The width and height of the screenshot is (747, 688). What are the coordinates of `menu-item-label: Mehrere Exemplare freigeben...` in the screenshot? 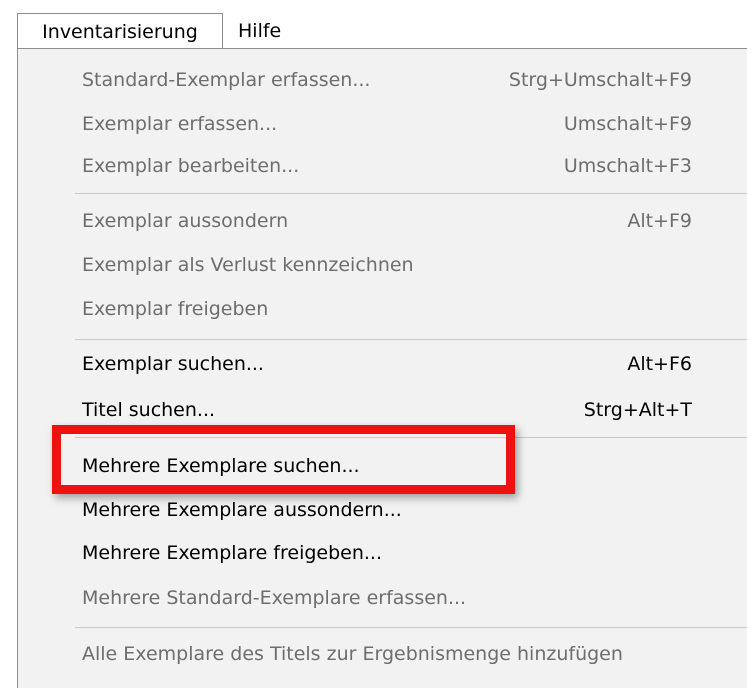 It's located at (232, 553).